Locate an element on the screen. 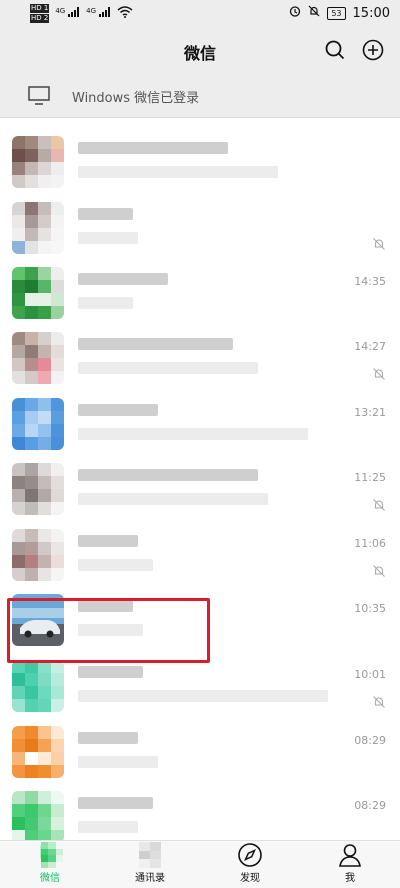  add-button is located at coordinates (373, 50).